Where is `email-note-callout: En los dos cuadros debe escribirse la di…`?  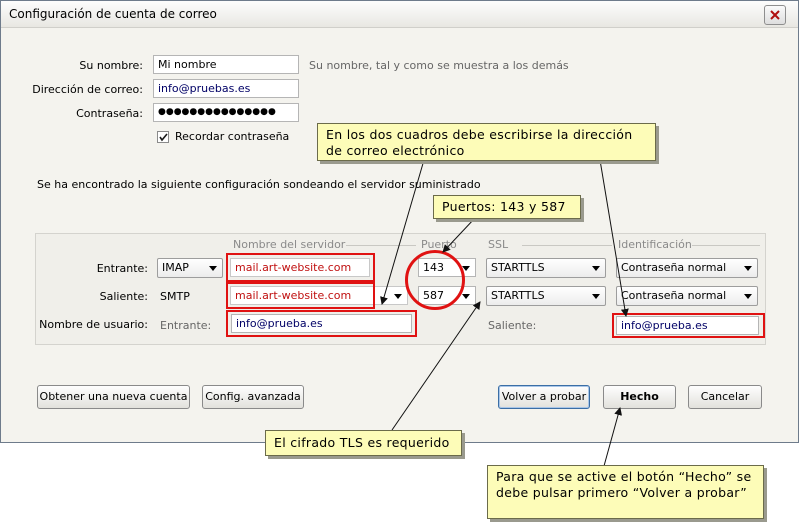
email-note-callout: En los dos cuadros debe escribirse la di… is located at coordinates (486, 142).